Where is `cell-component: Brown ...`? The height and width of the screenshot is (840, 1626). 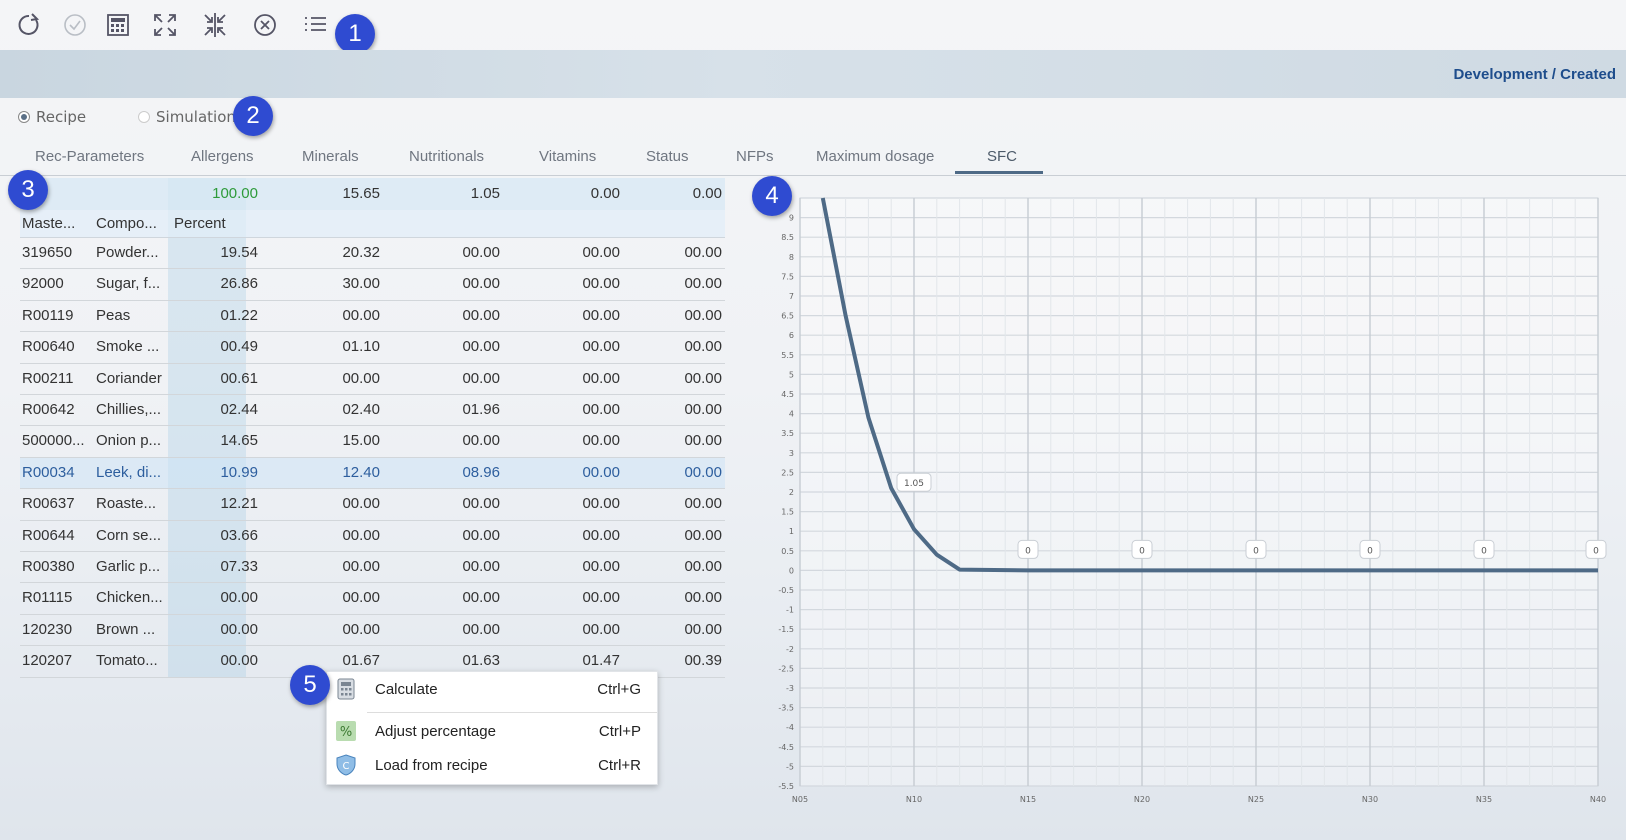
cell-component: Brown ... is located at coordinates (132, 629).